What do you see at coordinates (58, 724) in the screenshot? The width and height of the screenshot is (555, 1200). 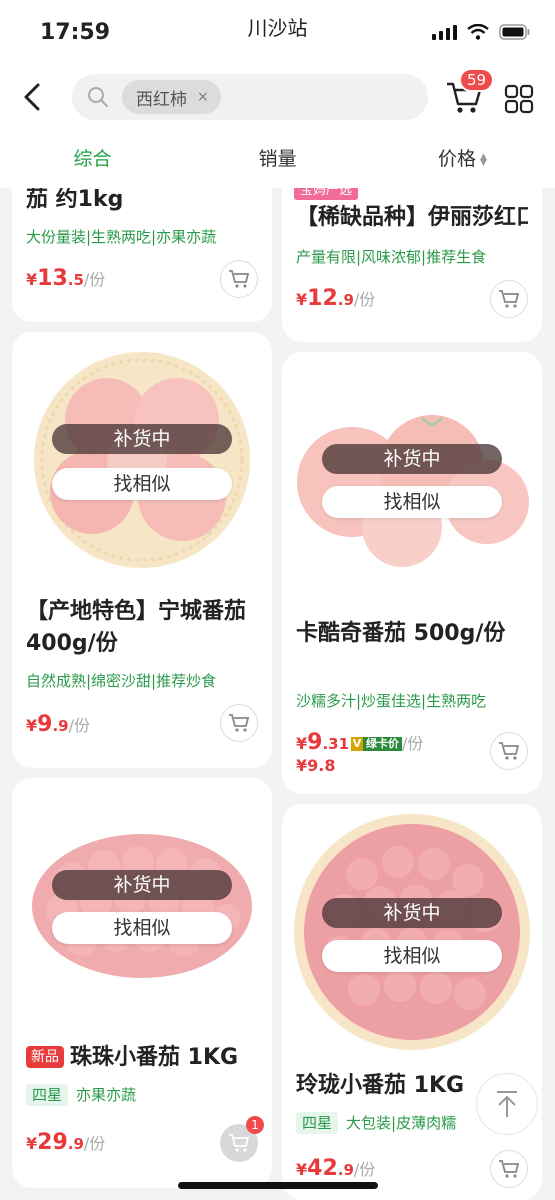 I see `product-price: ¥9.9/份` at bounding box center [58, 724].